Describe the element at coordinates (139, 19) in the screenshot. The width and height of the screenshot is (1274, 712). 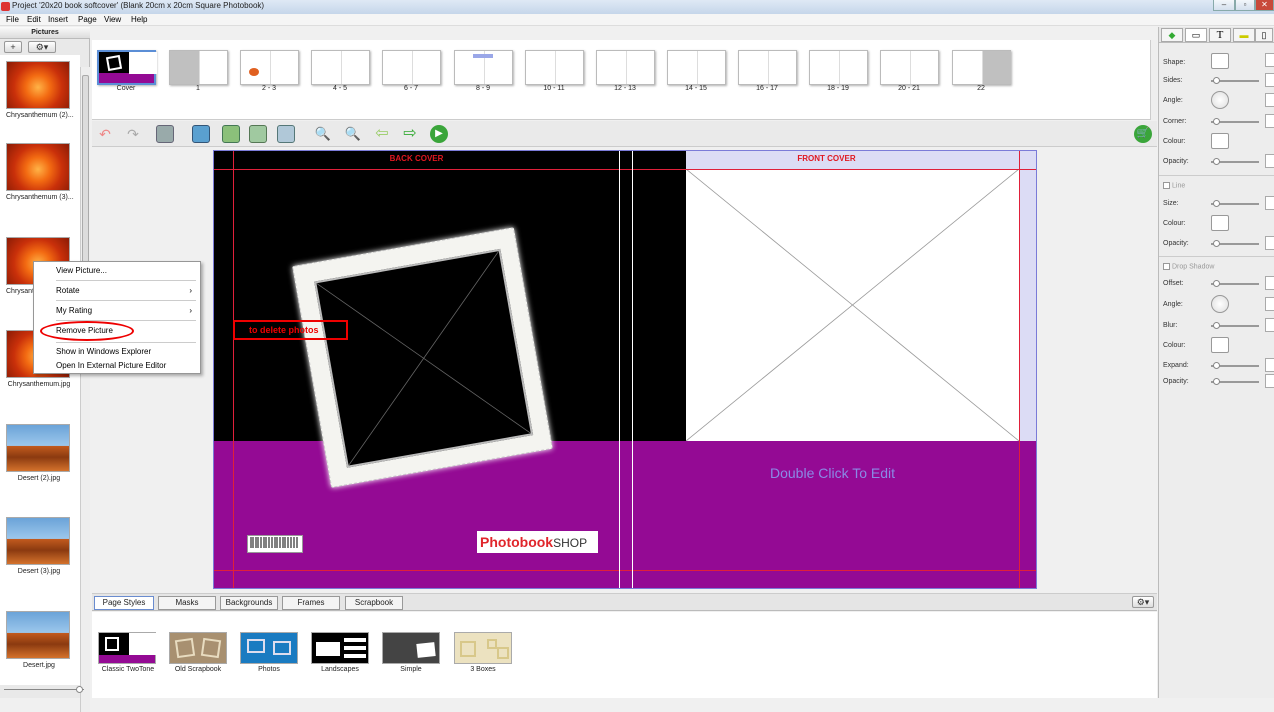
I see `menu-help: Help` at that location.